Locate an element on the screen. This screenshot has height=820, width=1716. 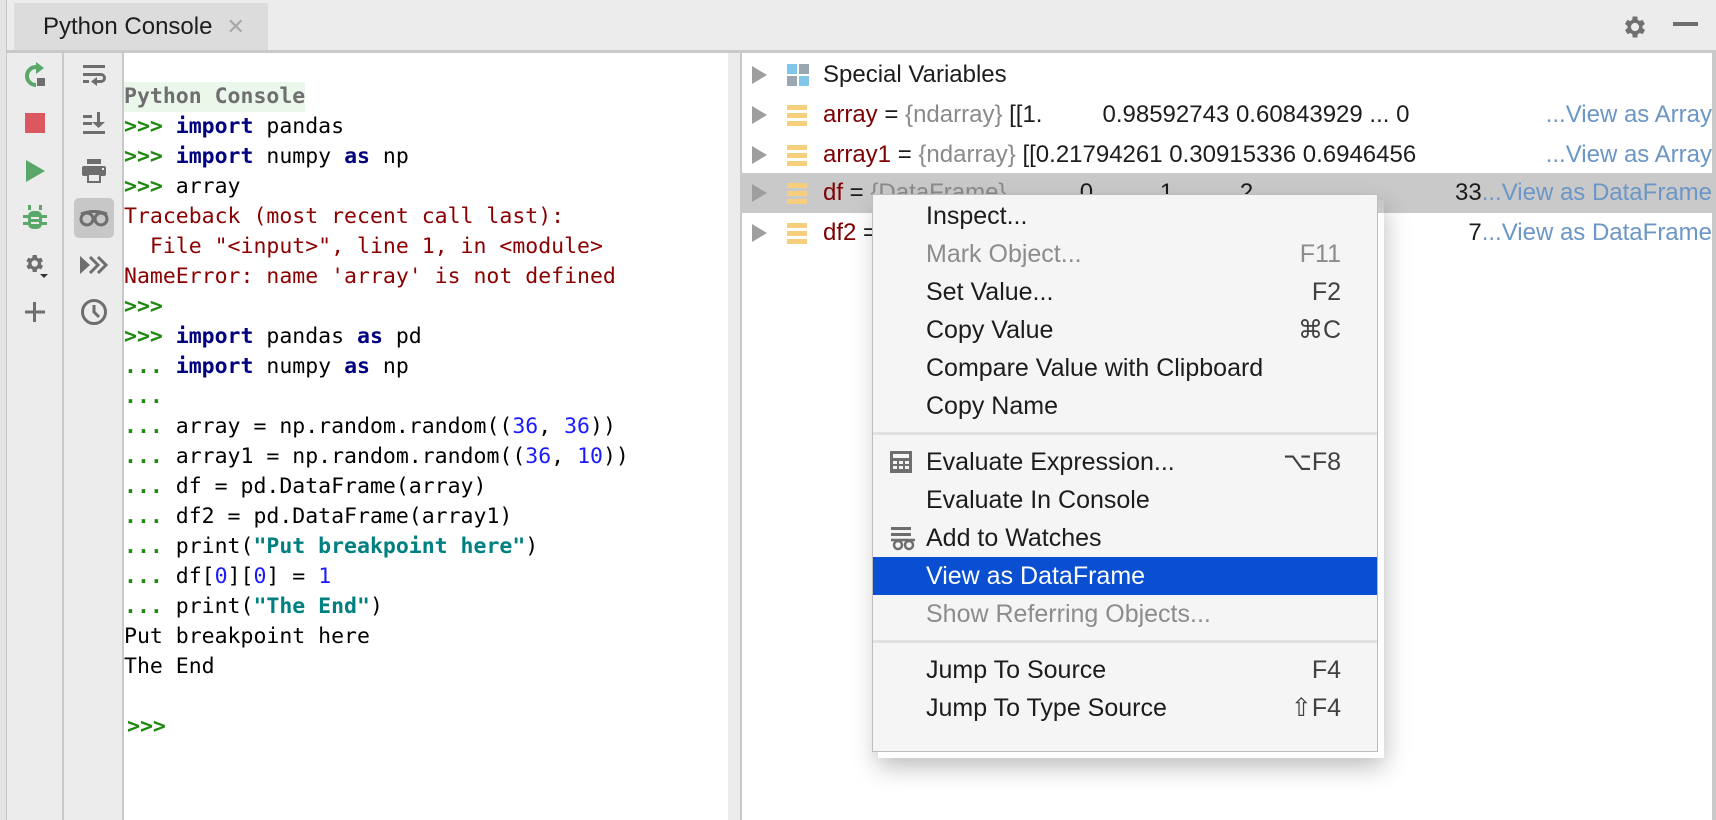
variable-value-tail: 33 is located at coordinates (1468, 192).